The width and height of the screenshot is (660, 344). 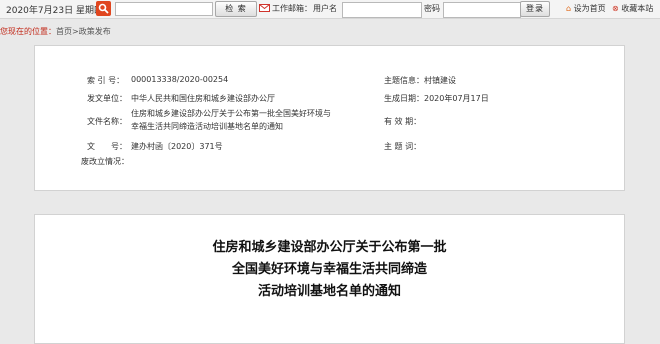 I want to click on mail-icon, so click(x=264, y=8).